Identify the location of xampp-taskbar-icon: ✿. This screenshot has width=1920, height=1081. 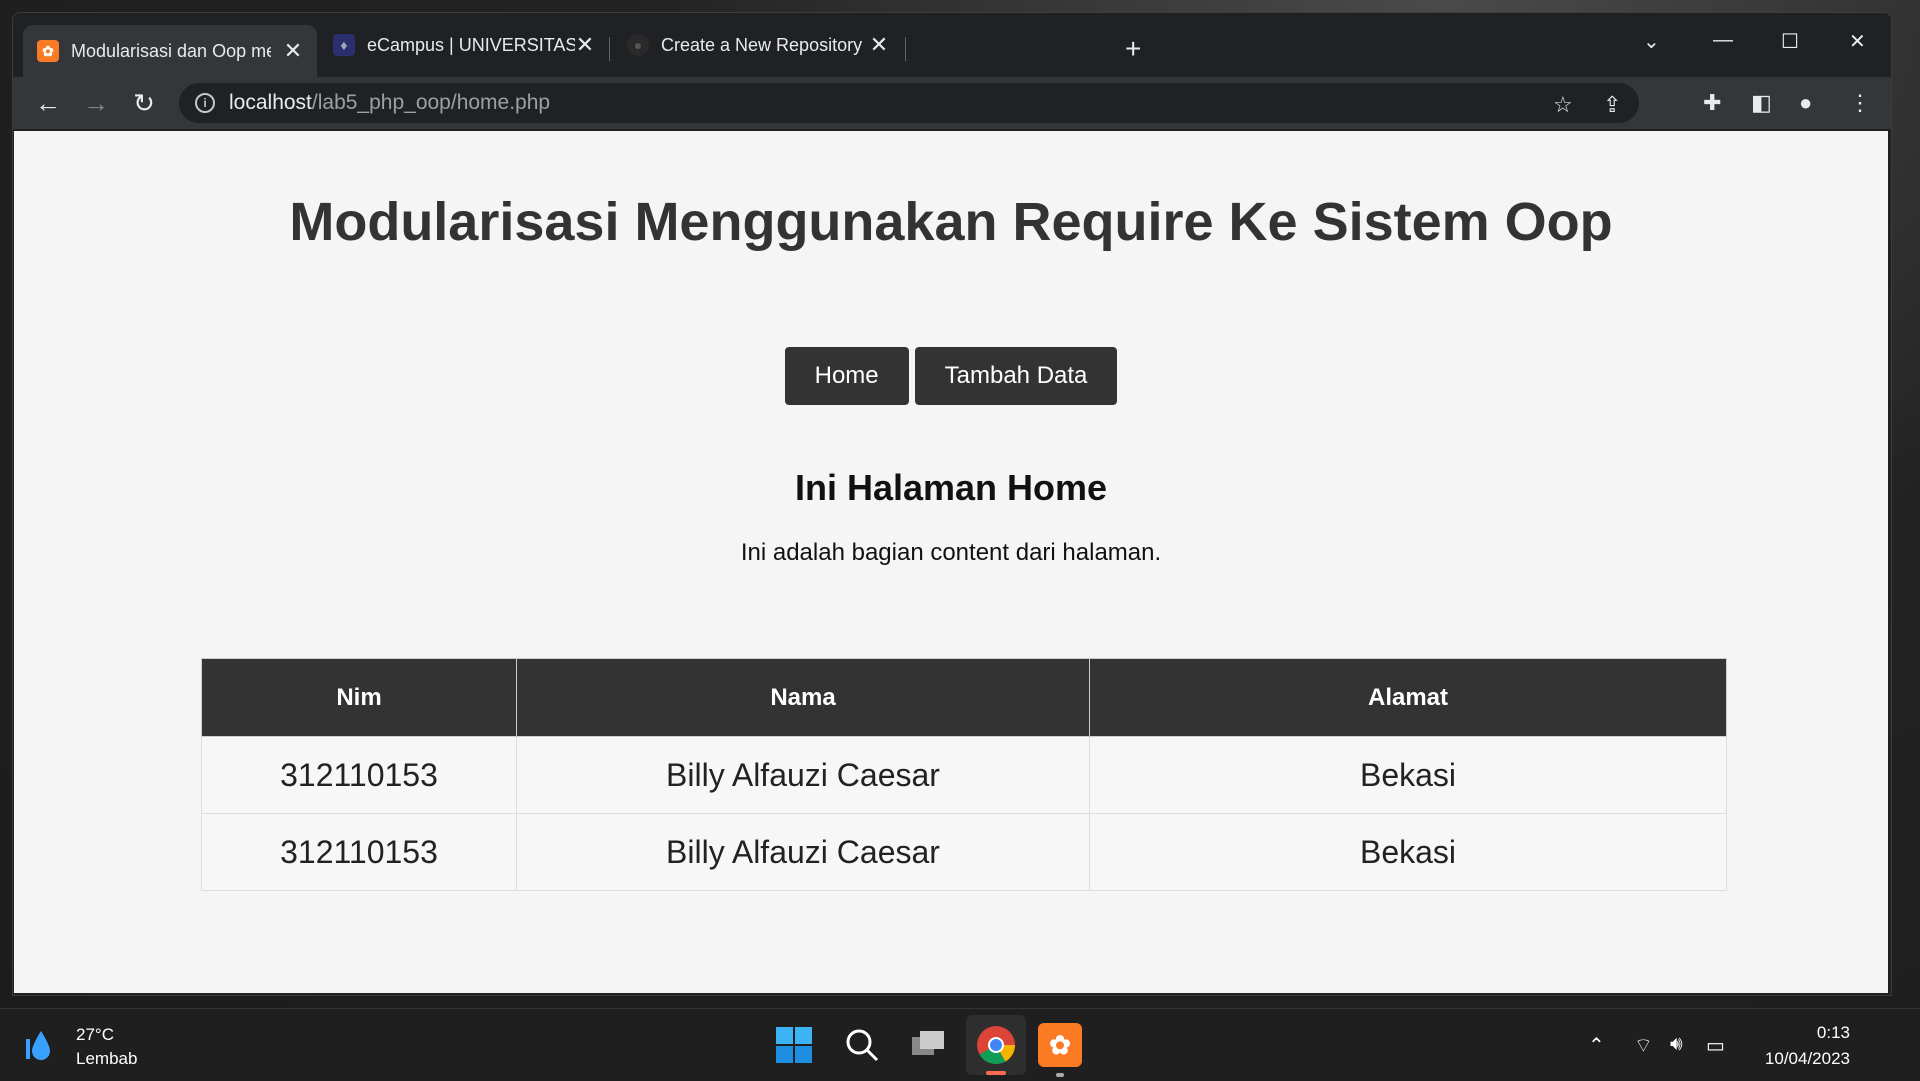
(1060, 1045).